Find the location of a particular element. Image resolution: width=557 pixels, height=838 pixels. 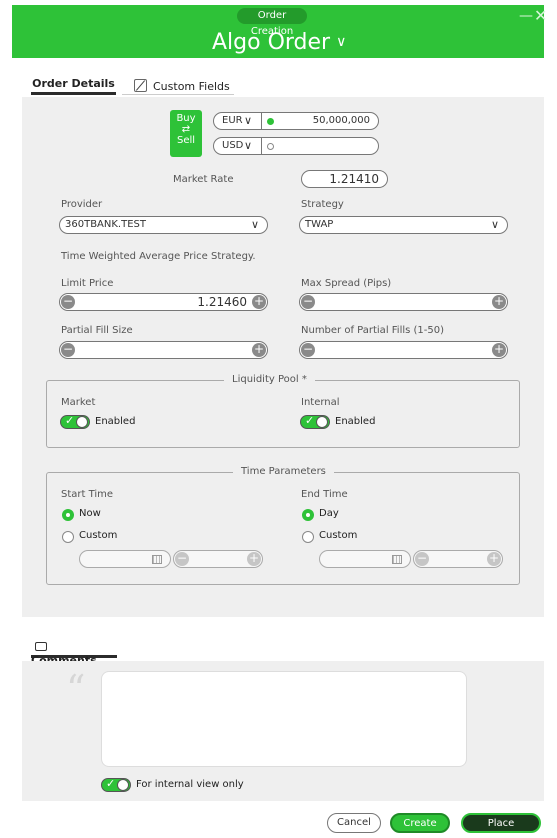

market-state-label: Enabled is located at coordinates (115, 421).